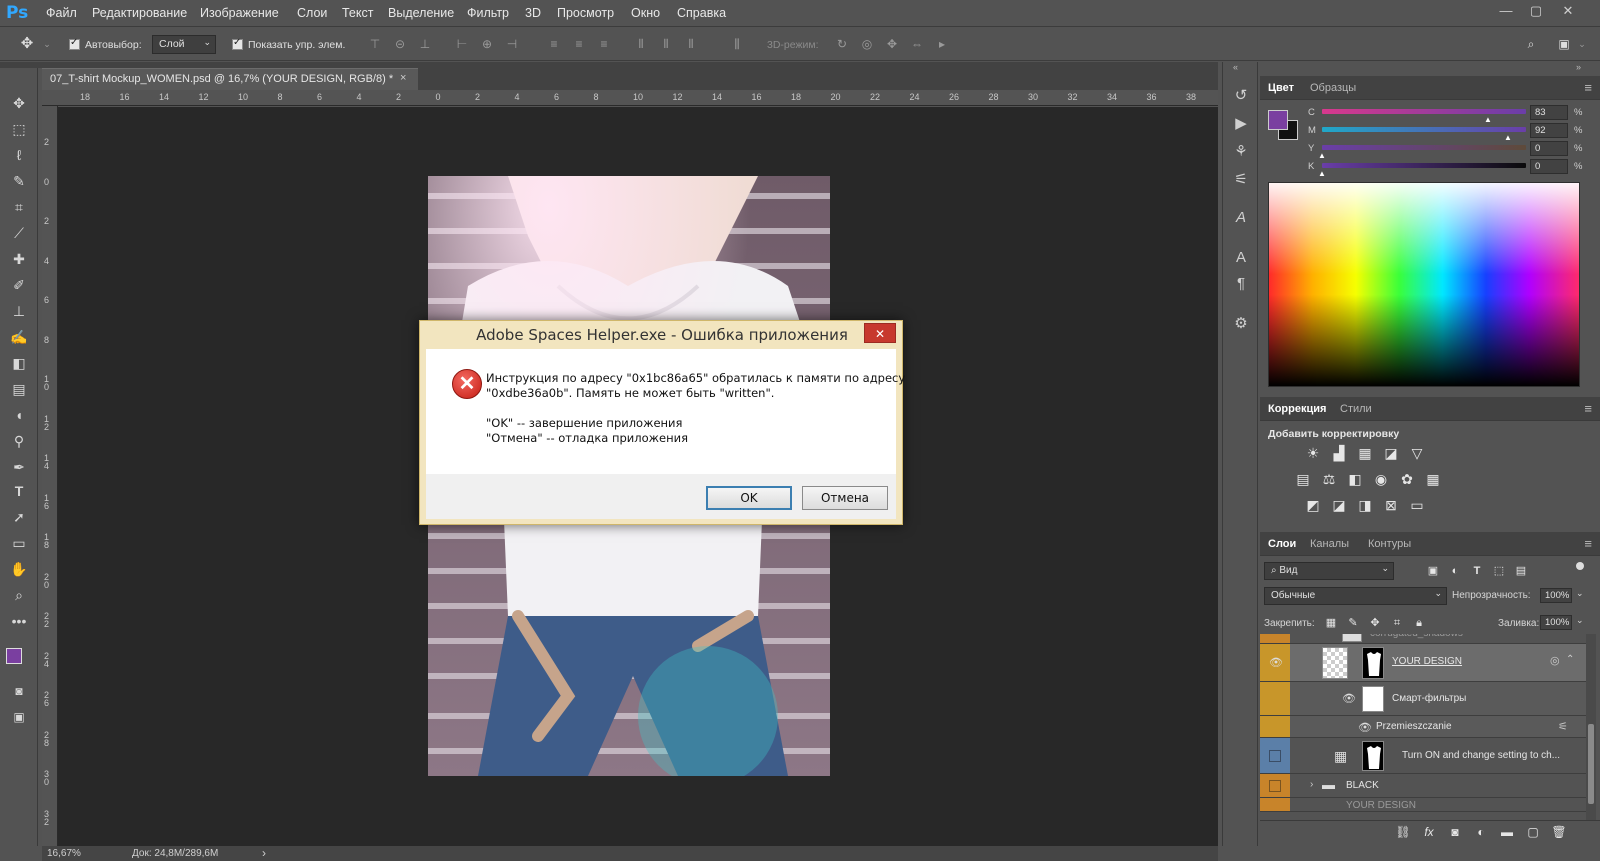 The image size is (1600, 861). Describe the element at coordinates (1423, 639) in the screenshot. I see `layer-row: corrugated_shadows` at that location.